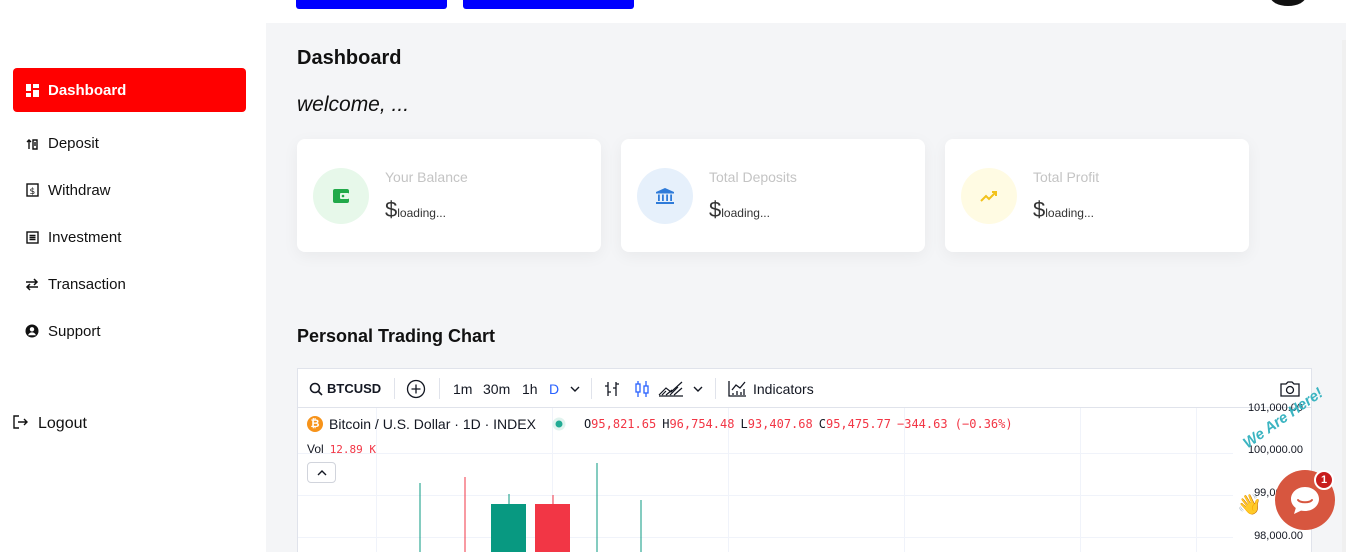 This screenshot has height=552, width=1346. I want to click on symbol-search: BTCUSD, so click(345, 388).